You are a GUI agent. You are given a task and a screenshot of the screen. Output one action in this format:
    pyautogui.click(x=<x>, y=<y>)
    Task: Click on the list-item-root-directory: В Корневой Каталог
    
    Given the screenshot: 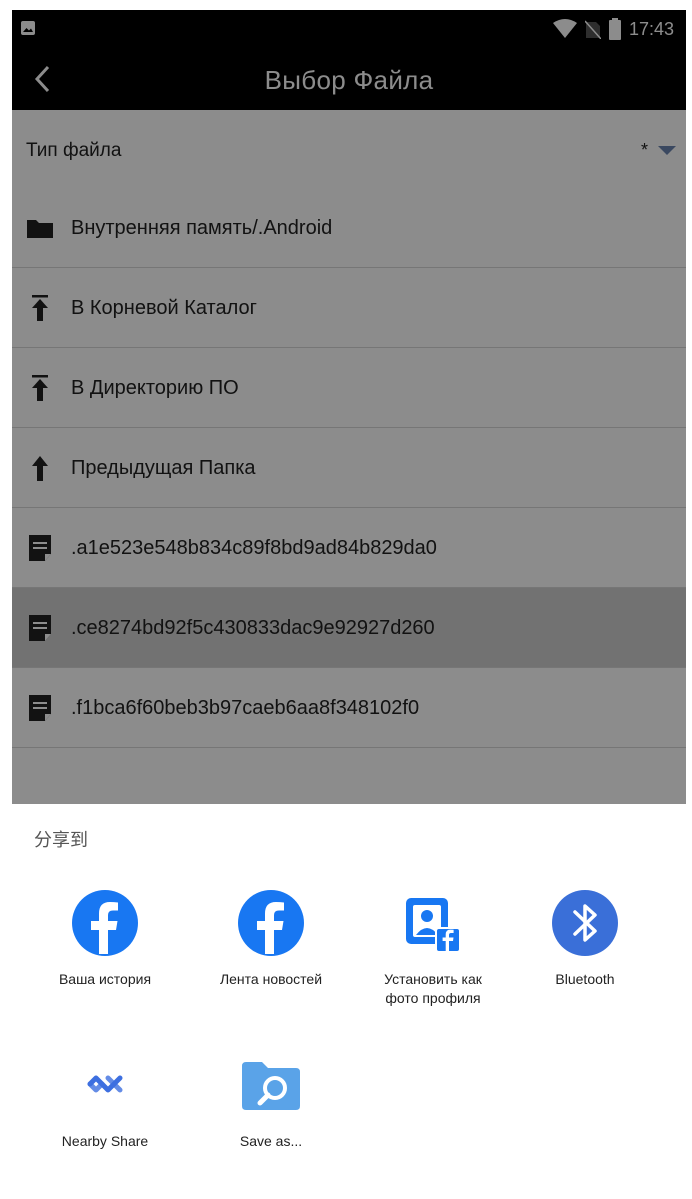 What is the action you would take?
    pyautogui.click(x=349, y=308)
    